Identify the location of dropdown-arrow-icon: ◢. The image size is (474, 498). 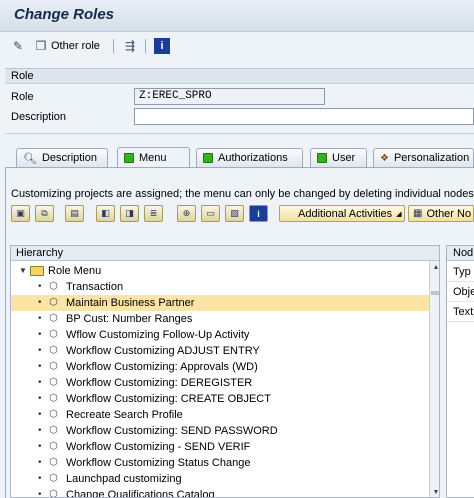
(399, 214).